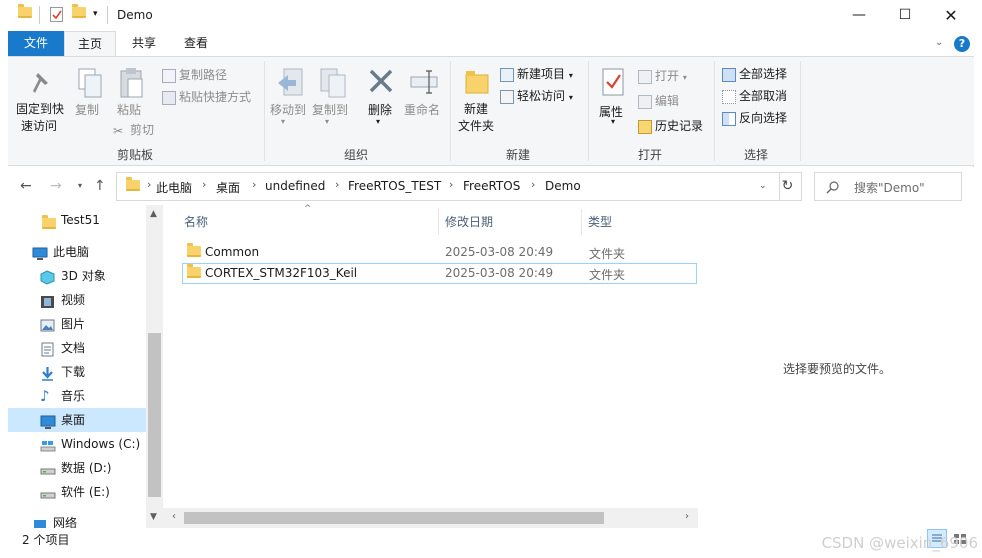 Image resolution: width=982 pixels, height=558 pixels. What do you see at coordinates (48, 492) in the screenshot?
I see `drive-icon` at bounding box center [48, 492].